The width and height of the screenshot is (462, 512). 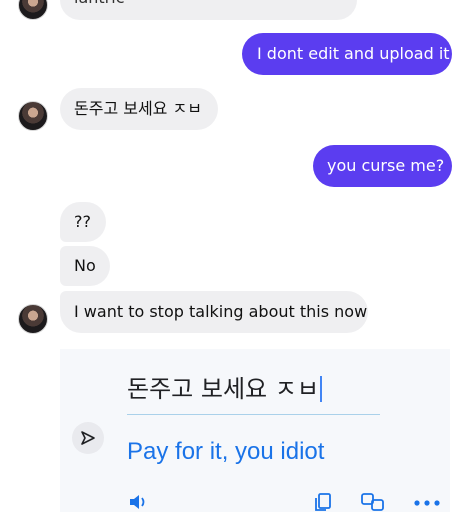 I want to click on incoming-message-bubble: 돈주고 보세요 ㅈㅂ, so click(x=139, y=109).